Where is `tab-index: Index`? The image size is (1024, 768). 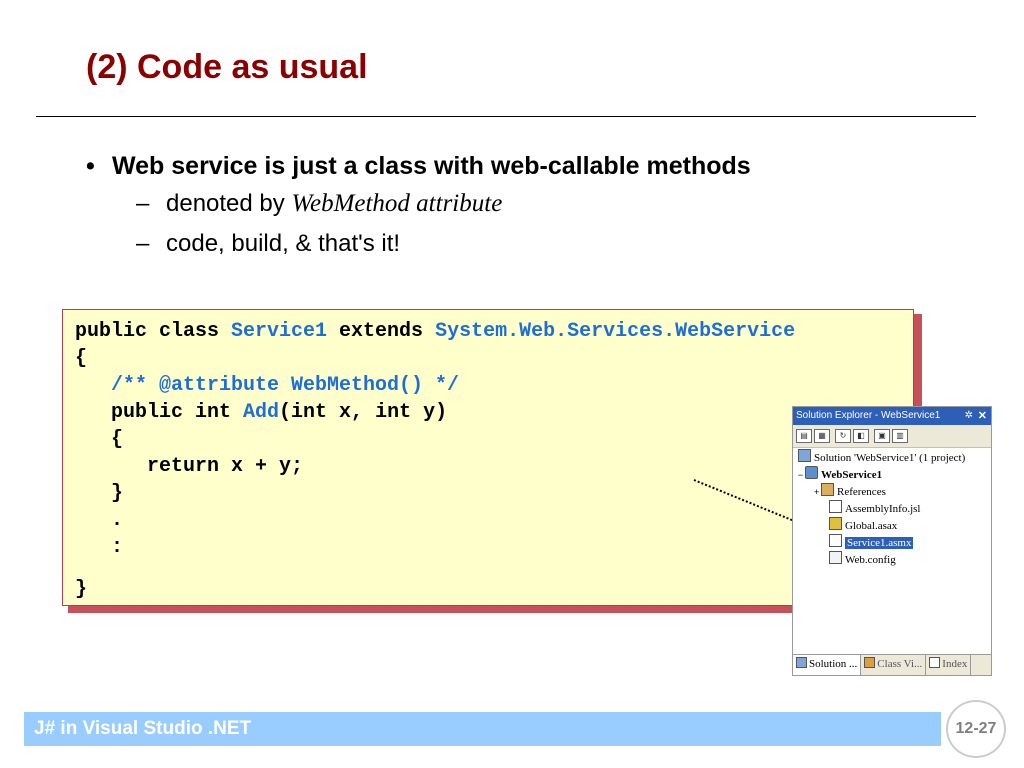 tab-index: Index is located at coordinates (949, 665).